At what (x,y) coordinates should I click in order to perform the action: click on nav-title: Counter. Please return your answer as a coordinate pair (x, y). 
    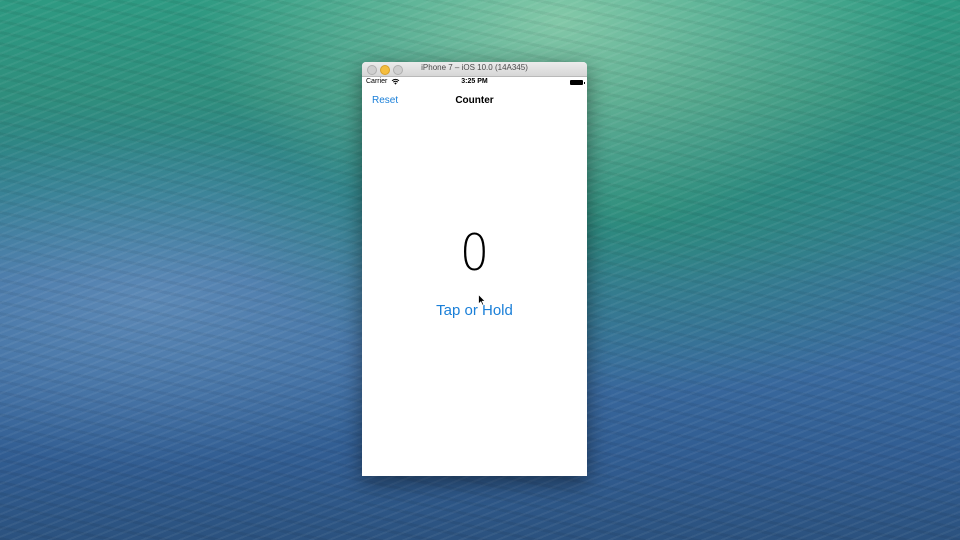
    Looking at the image, I should click on (474, 100).